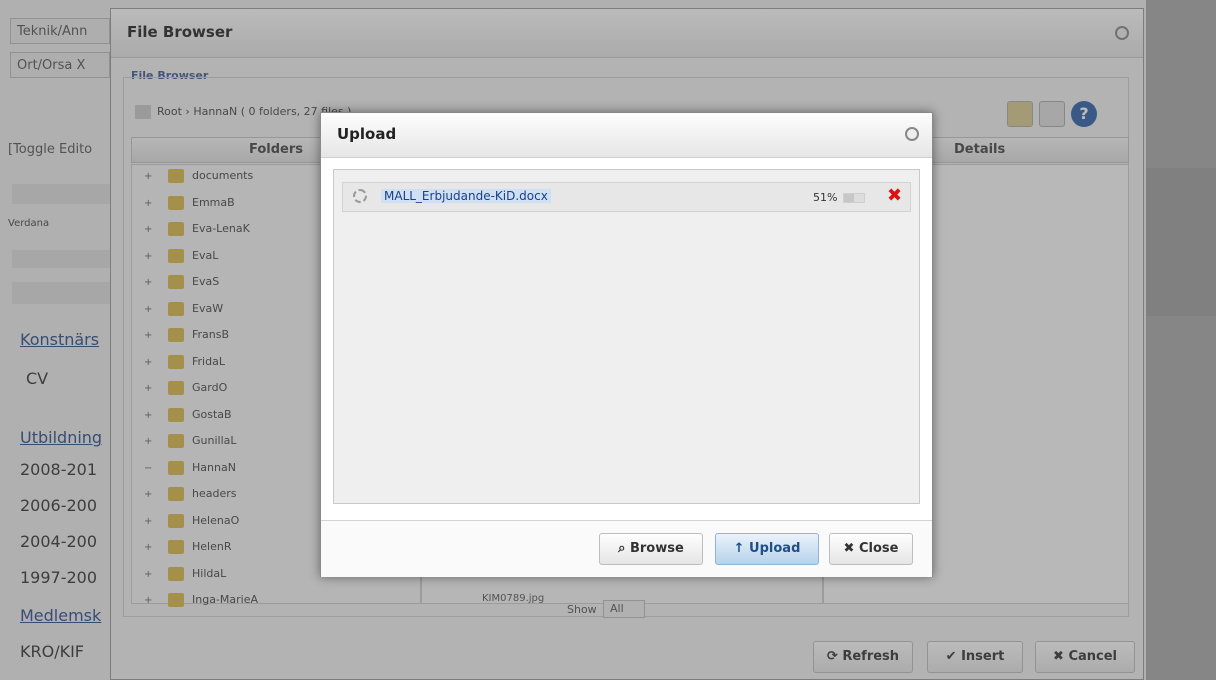 The width and height of the screenshot is (1216, 680). Describe the element at coordinates (849, 198) in the screenshot. I see `upload-progress-fill` at that location.